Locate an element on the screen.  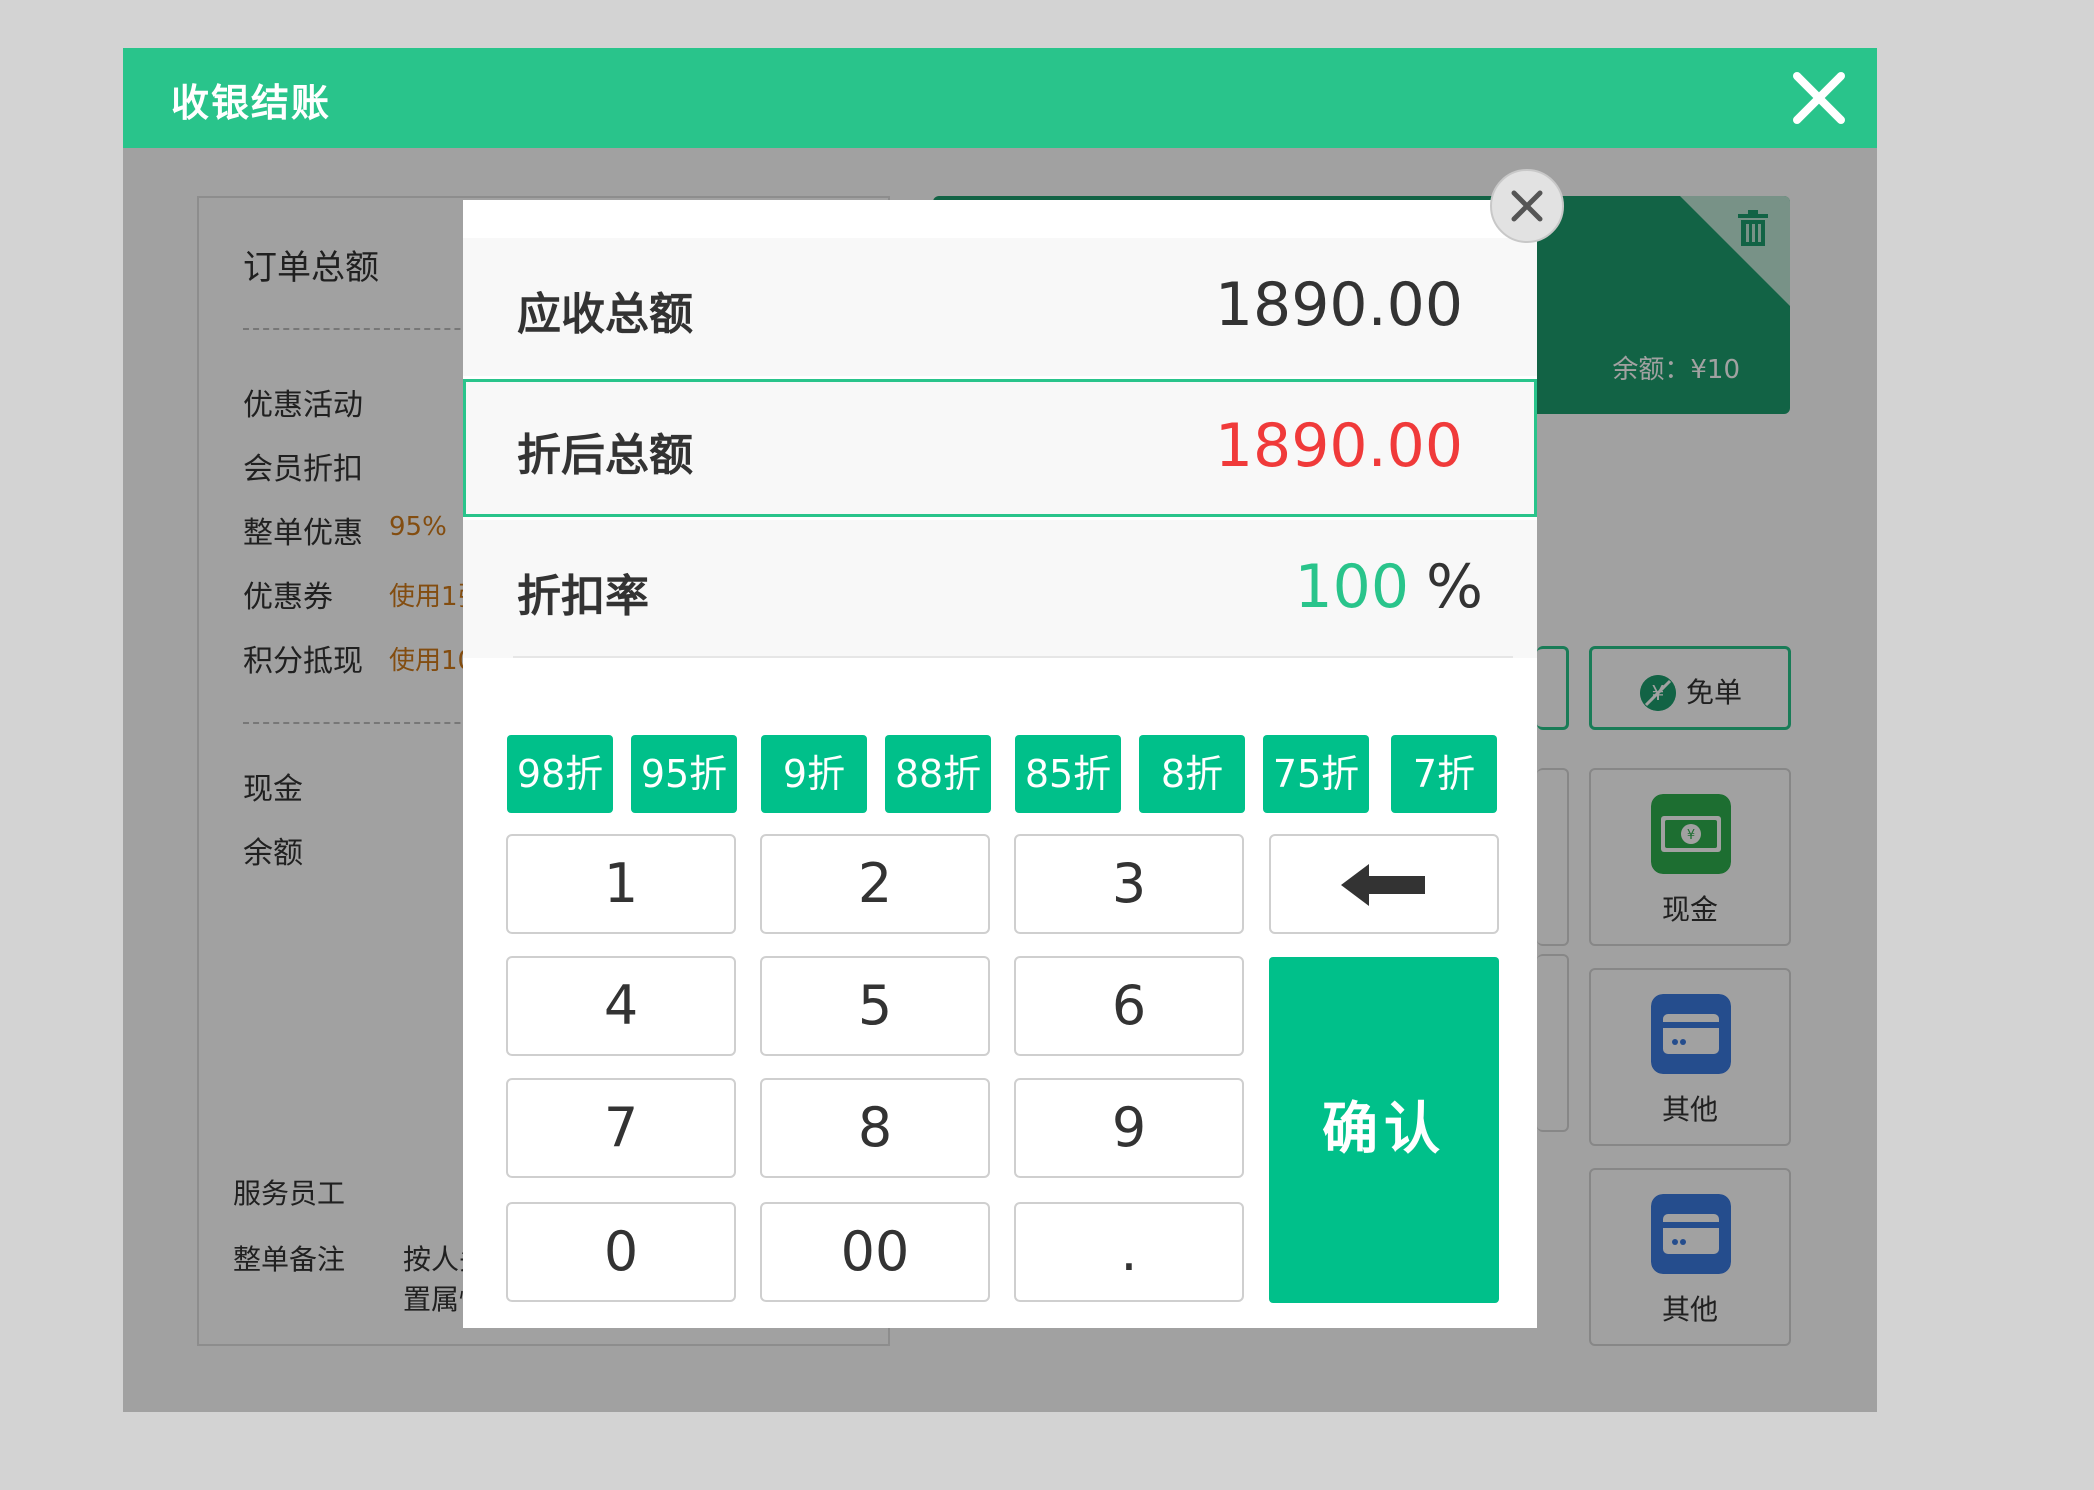
preset-85: 85折 is located at coordinates (1068, 774).